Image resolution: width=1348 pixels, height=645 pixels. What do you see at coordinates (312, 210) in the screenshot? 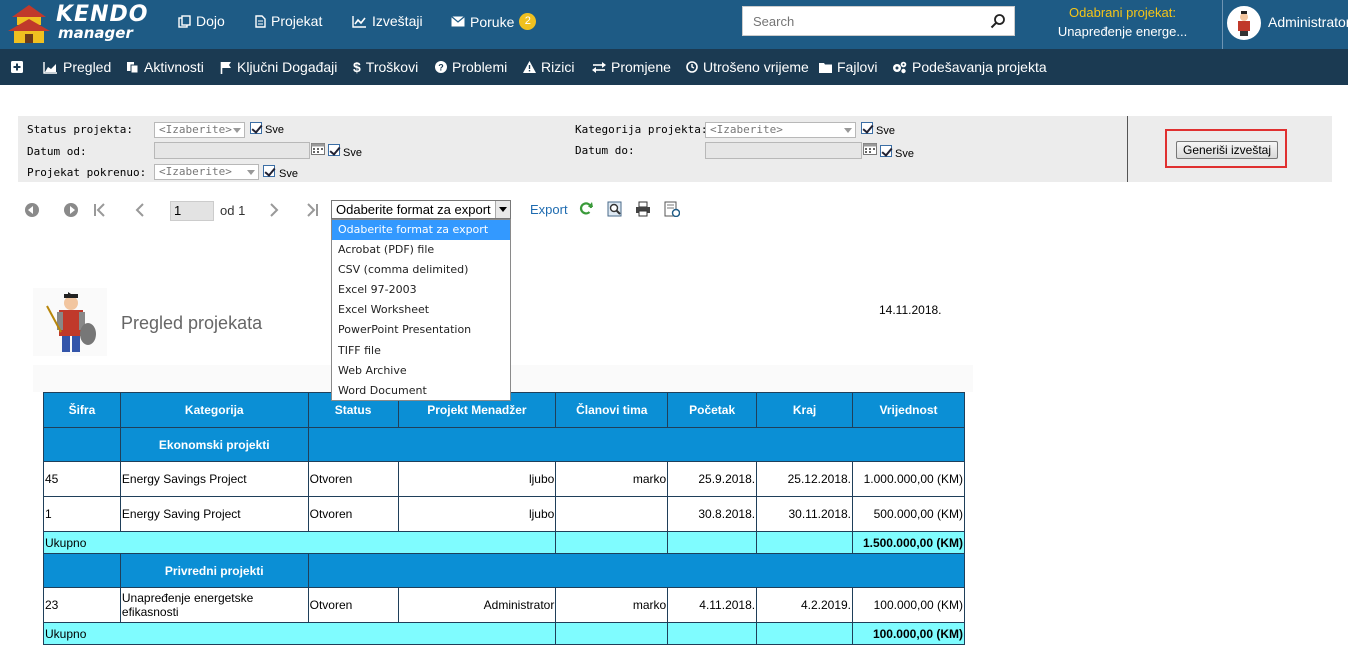
I see `last-page-icon` at bounding box center [312, 210].